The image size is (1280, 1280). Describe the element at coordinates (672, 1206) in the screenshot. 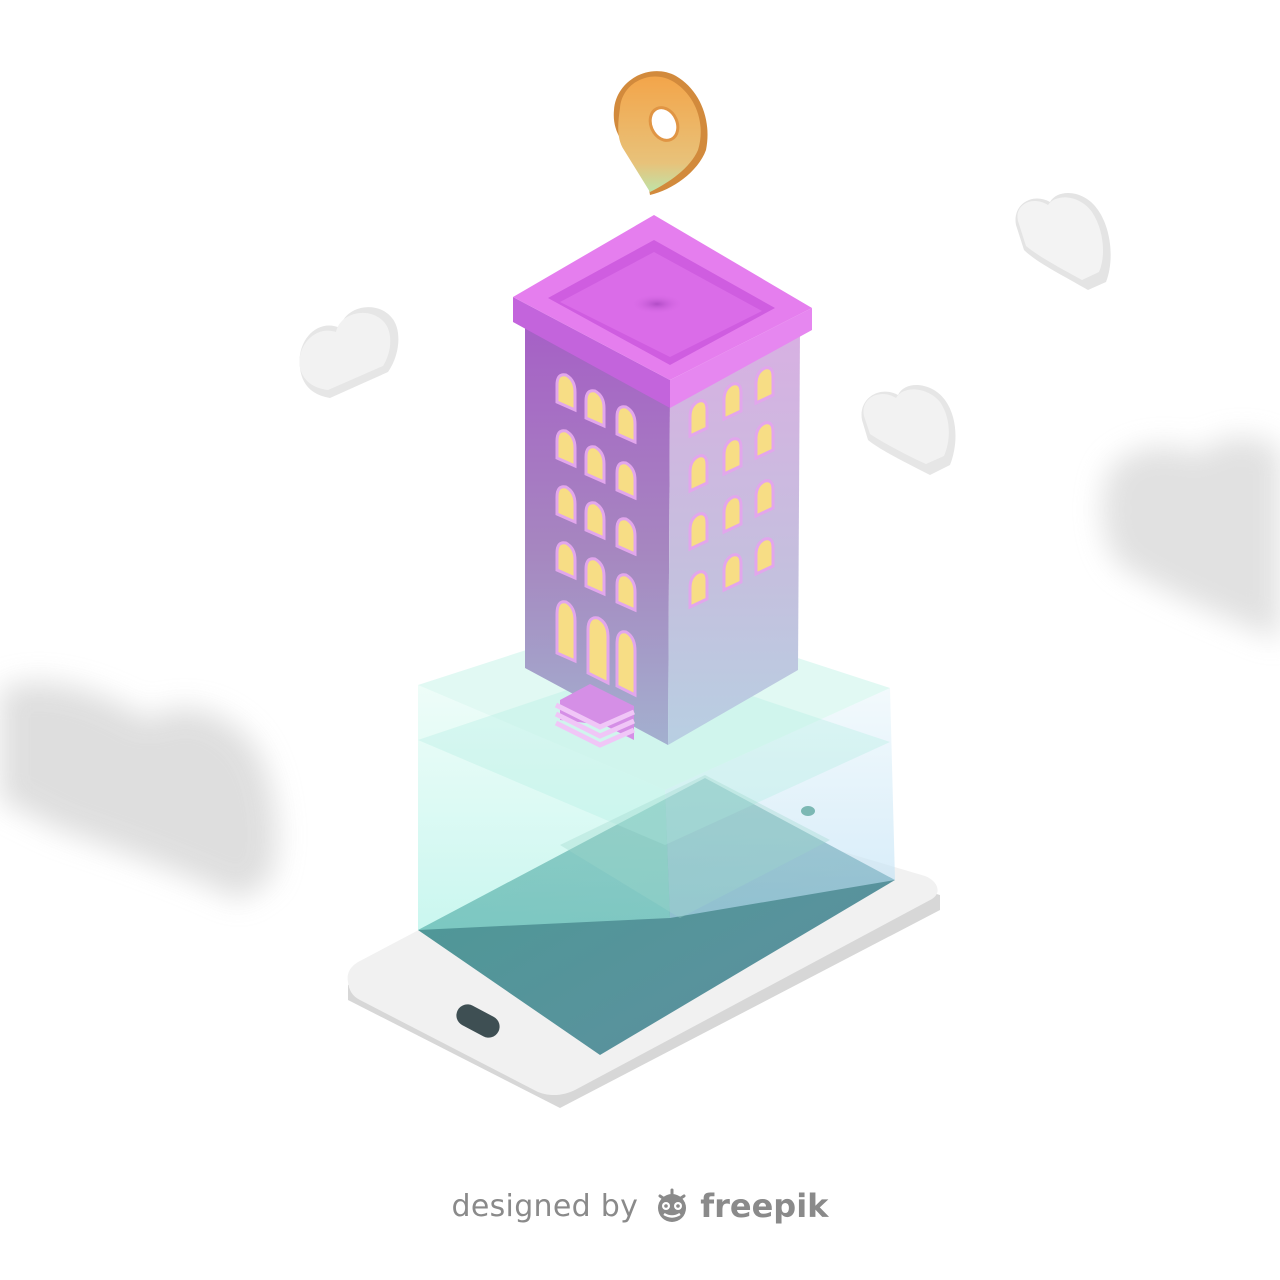

I see `freepik-logo-icon` at that location.